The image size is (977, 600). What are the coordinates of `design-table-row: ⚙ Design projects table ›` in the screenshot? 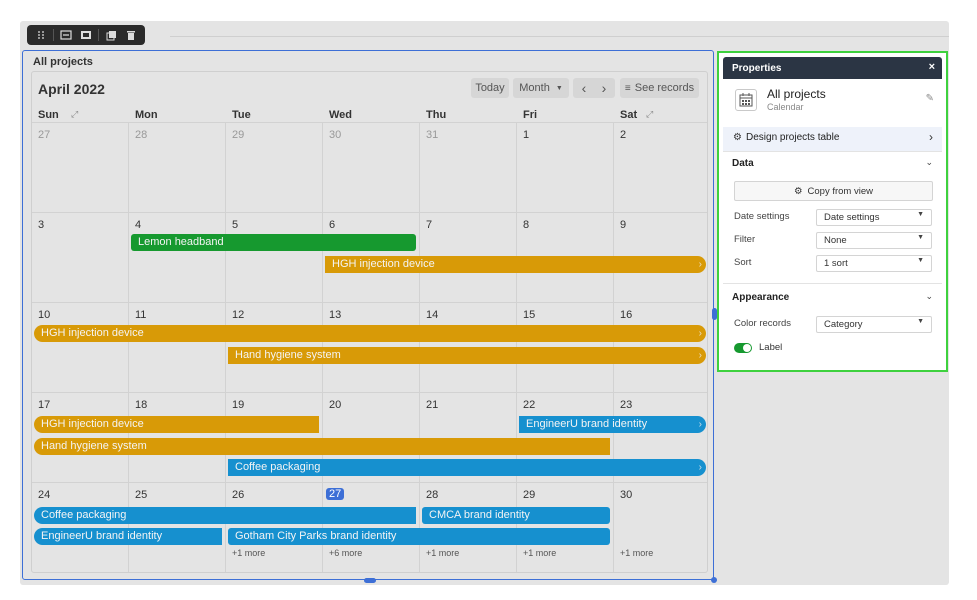 It's located at (832, 139).